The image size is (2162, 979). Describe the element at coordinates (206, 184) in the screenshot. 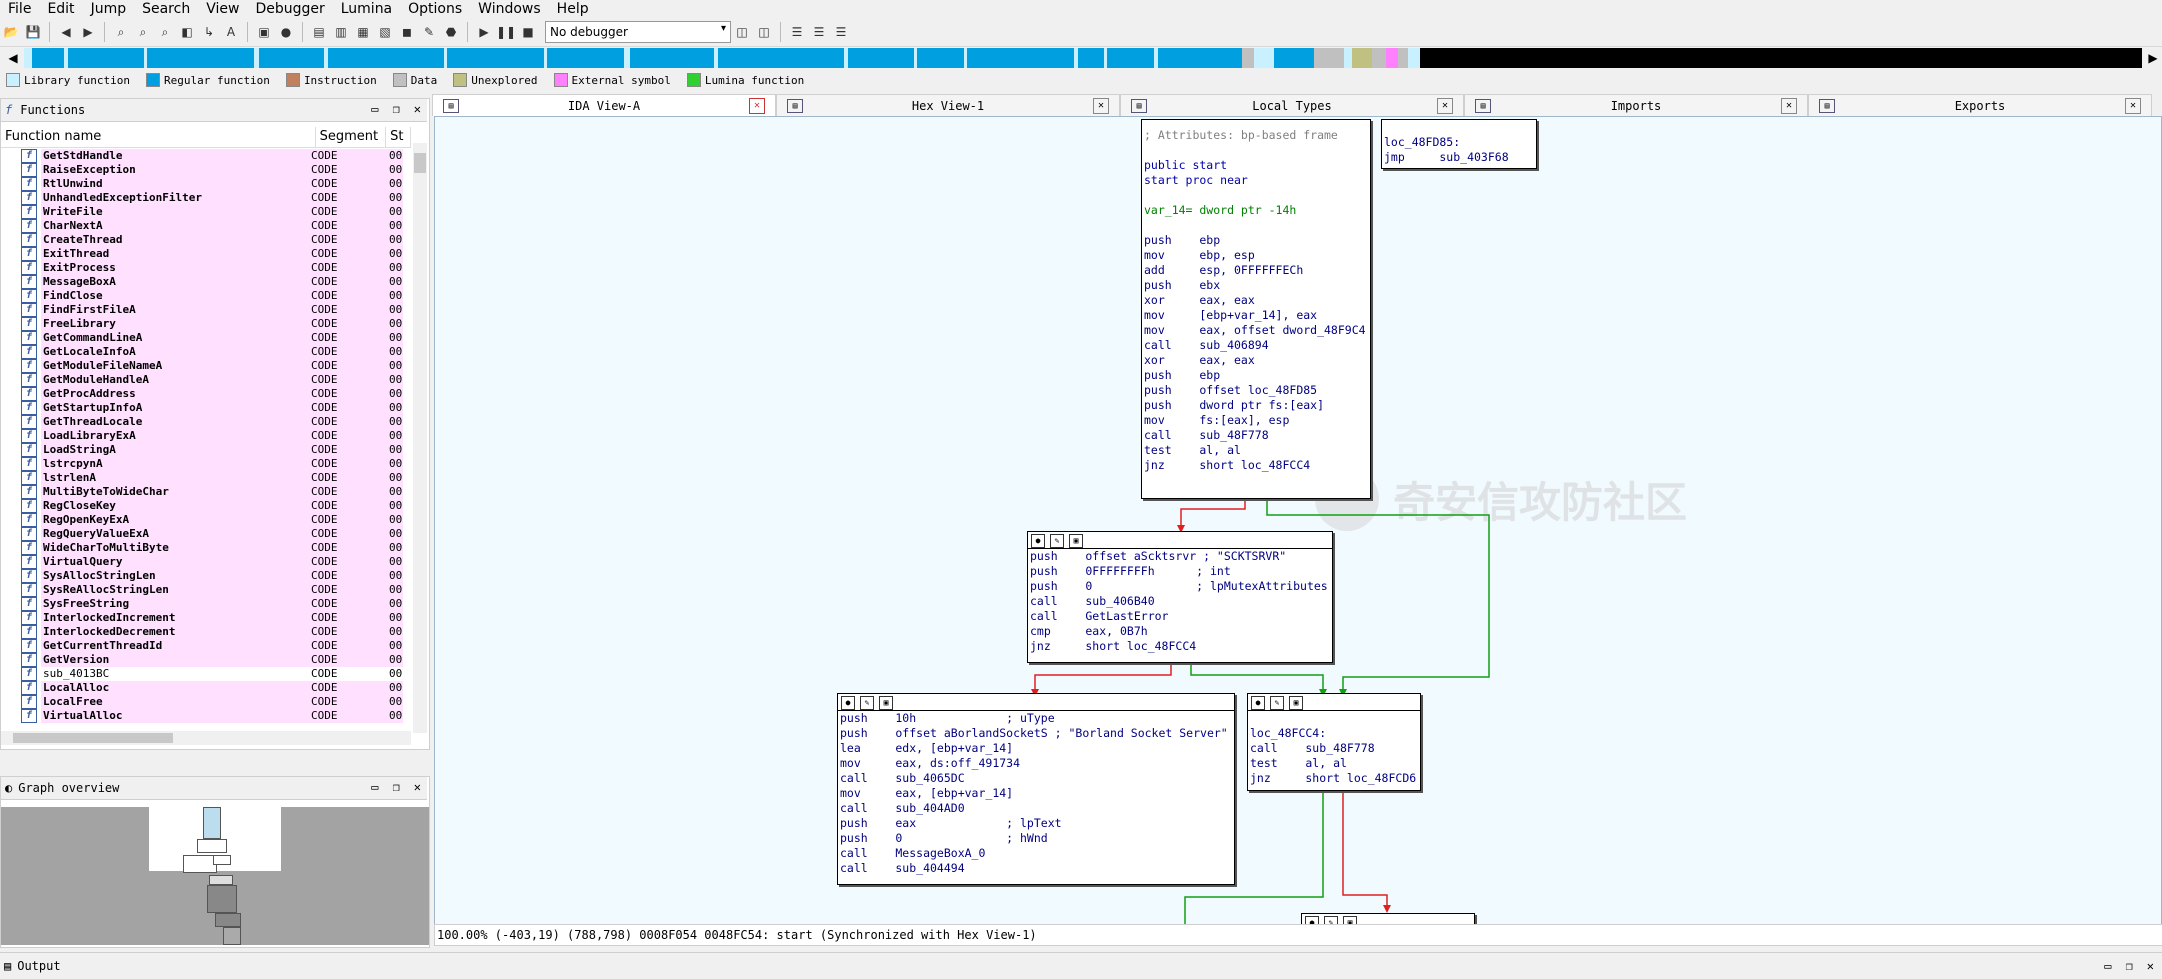

I see `function-row: f RtlUnwind CODE 00` at that location.